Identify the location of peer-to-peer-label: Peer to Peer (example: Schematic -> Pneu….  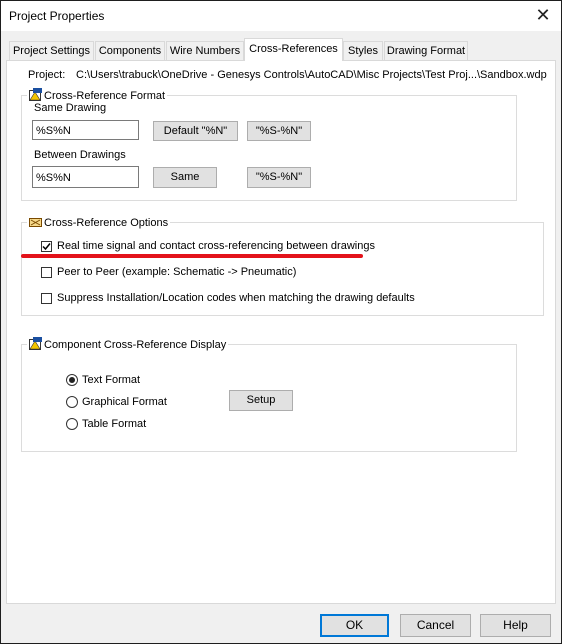
(177, 272).